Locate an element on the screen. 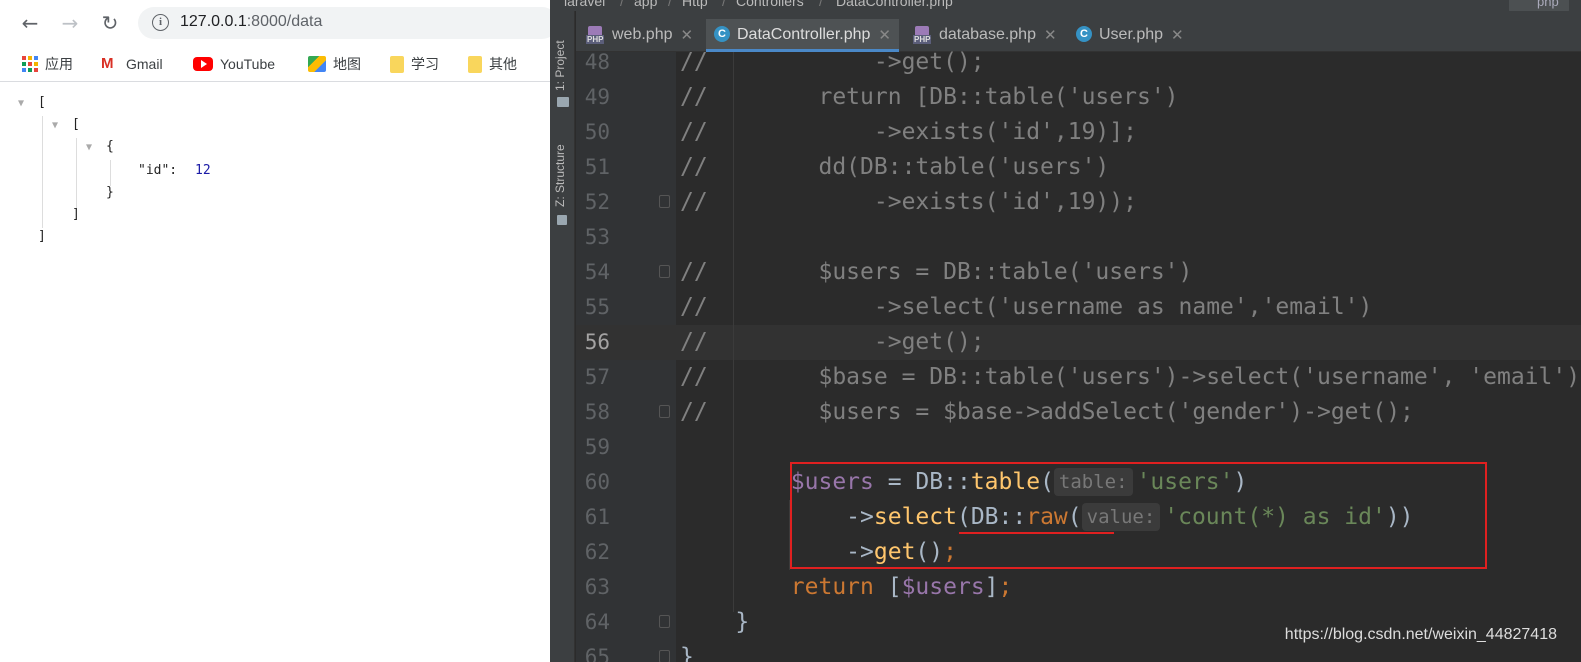 This screenshot has height=662, width=1581. json-value: 12 is located at coordinates (203, 170).